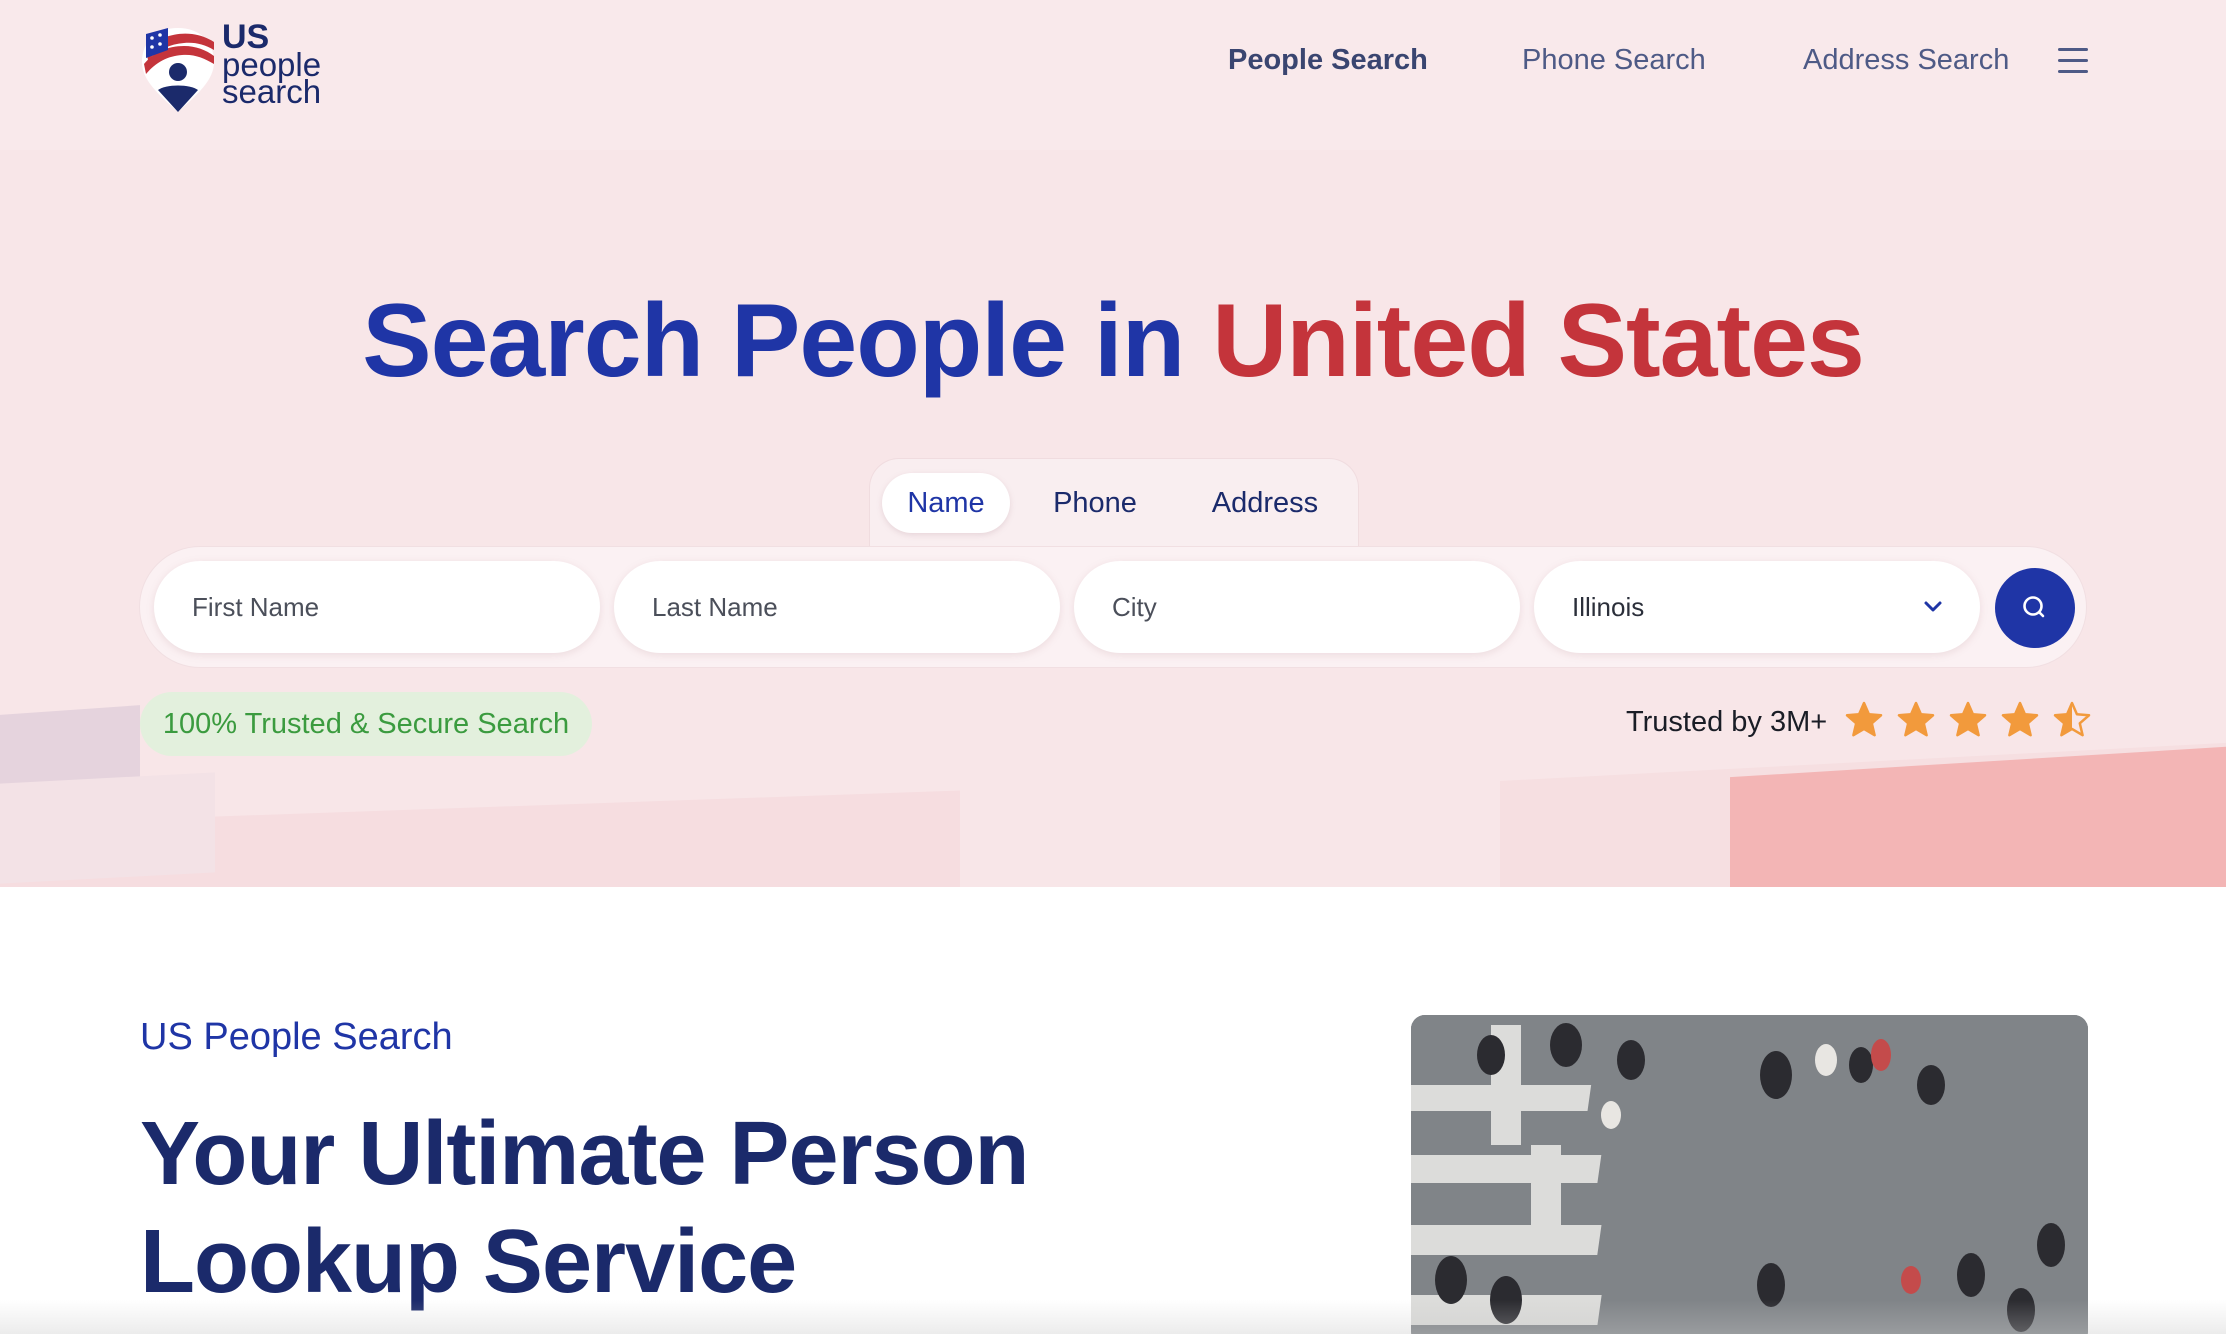 This screenshot has height=1334, width=2226. What do you see at coordinates (946, 503) in the screenshot?
I see `tab-name: Name` at bounding box center [946, 503].